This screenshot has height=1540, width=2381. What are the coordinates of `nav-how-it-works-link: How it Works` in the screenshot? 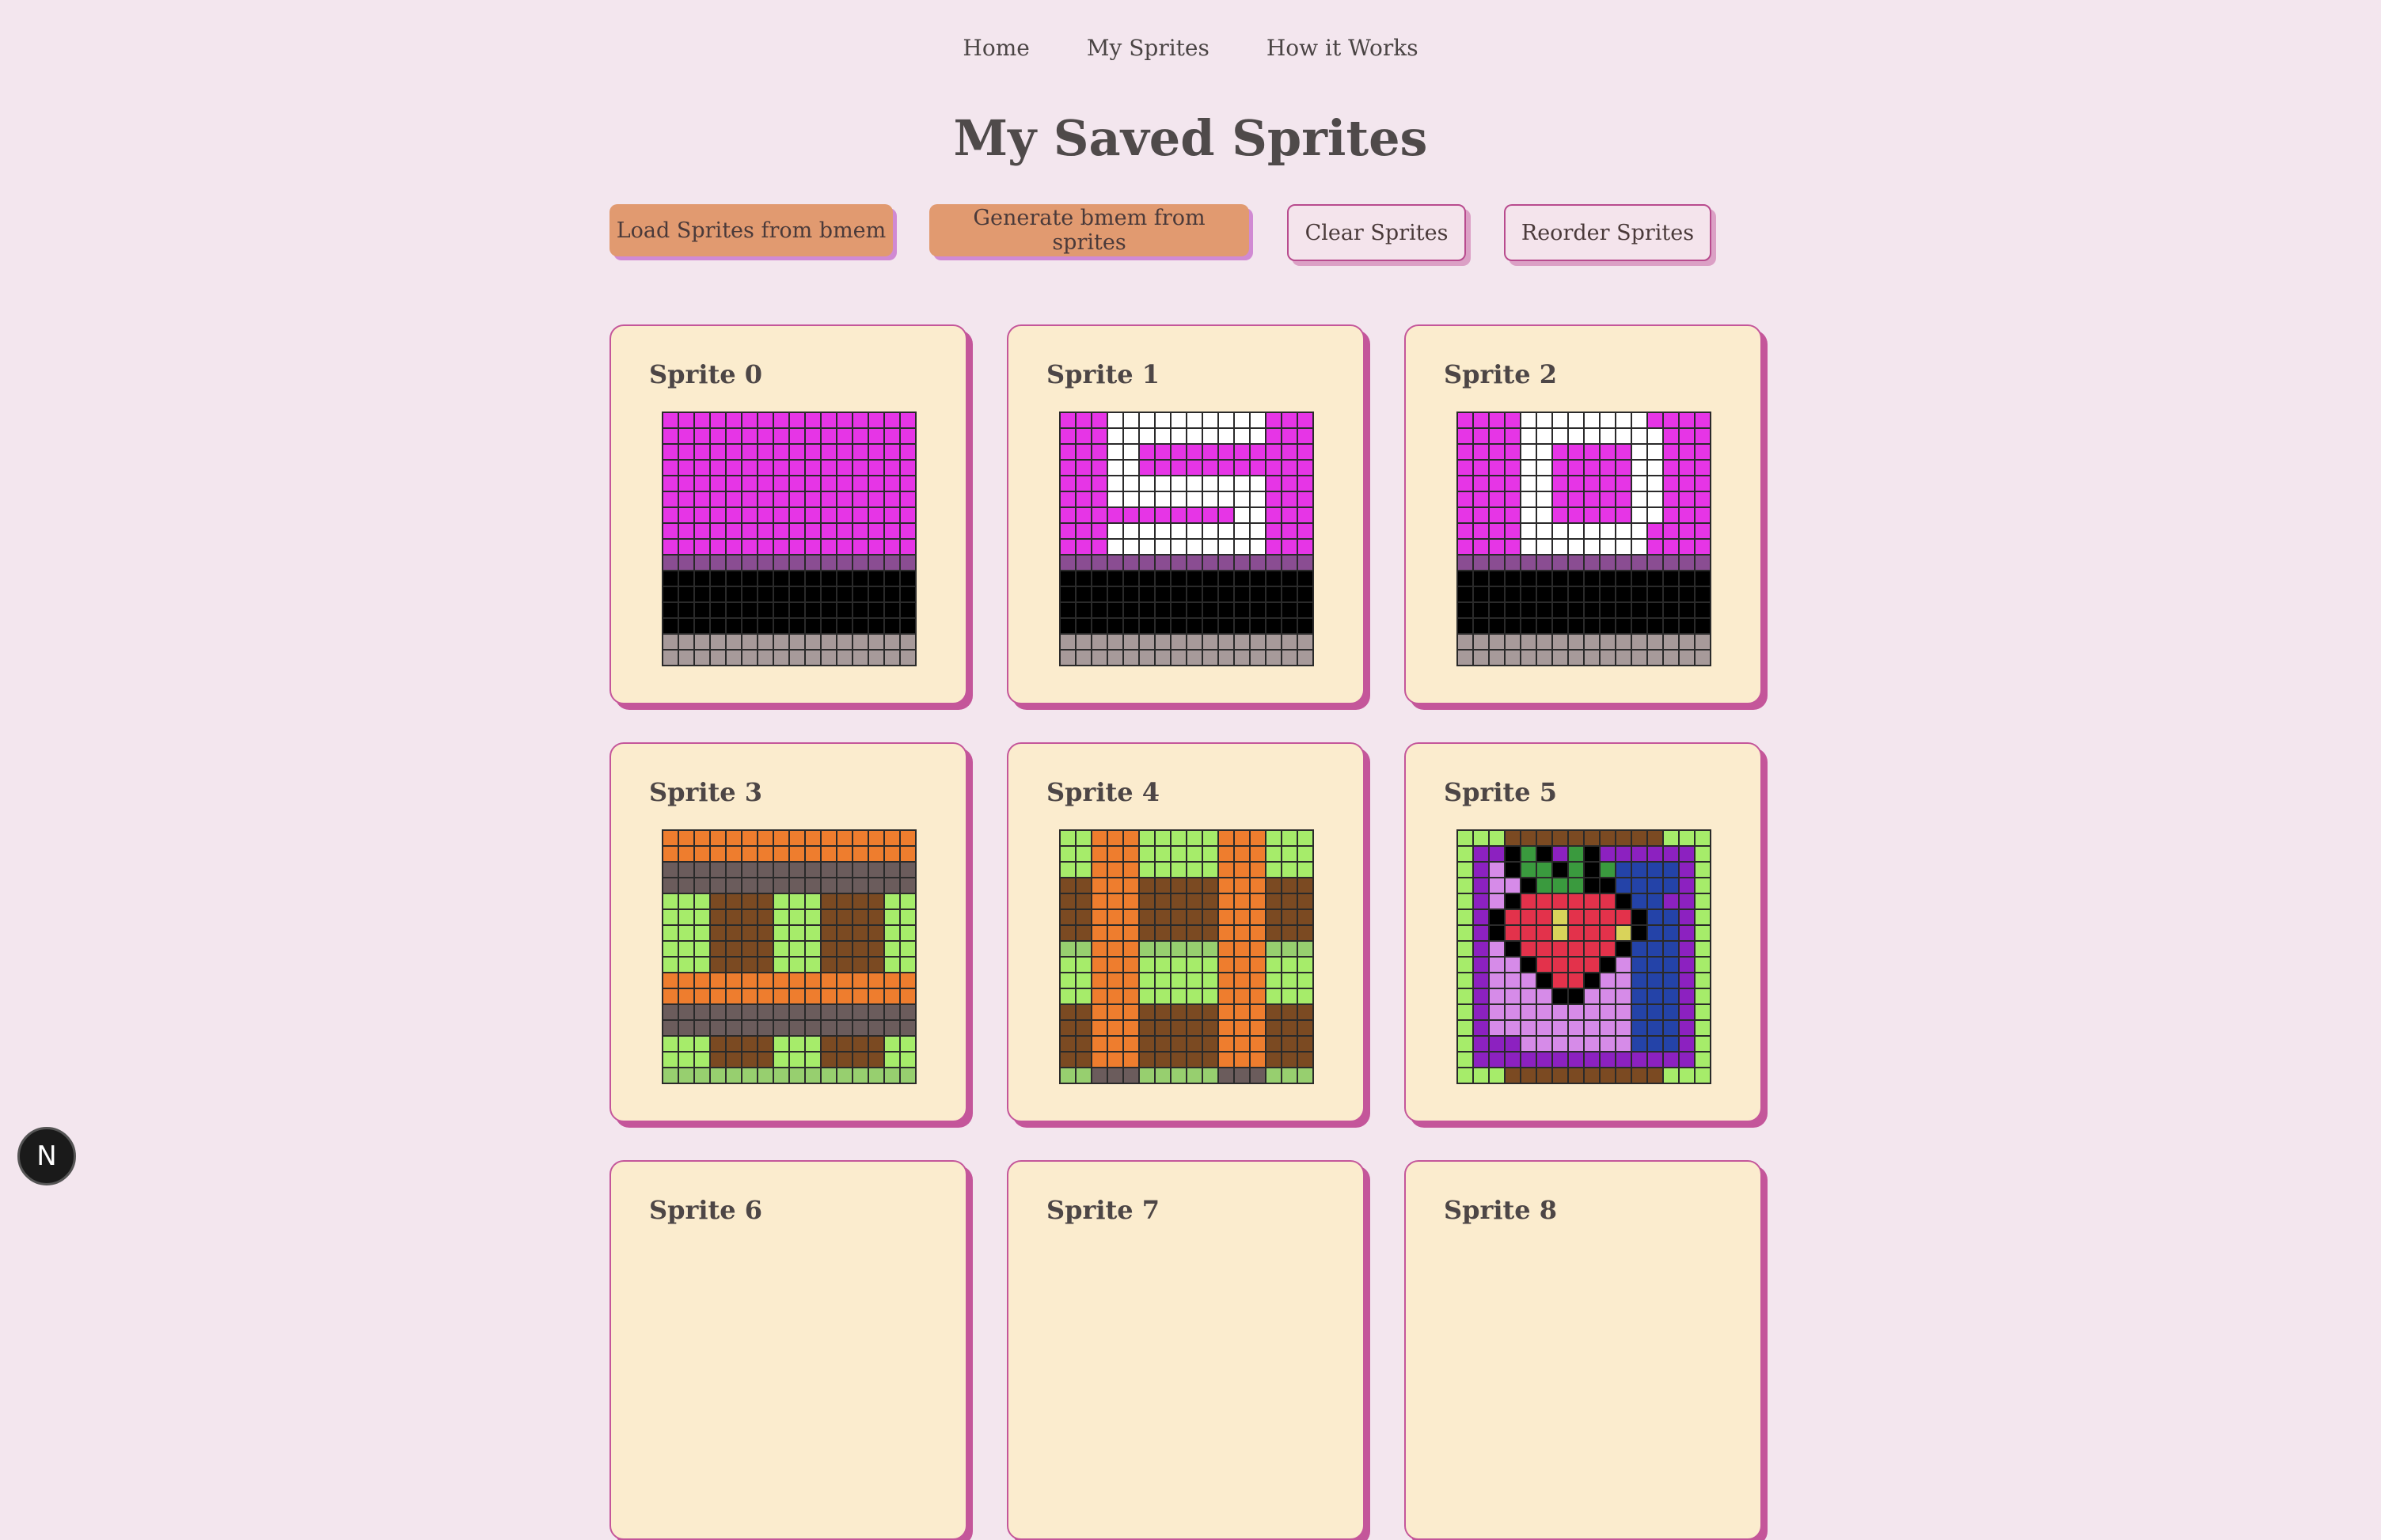 It's located at (1342, 48).